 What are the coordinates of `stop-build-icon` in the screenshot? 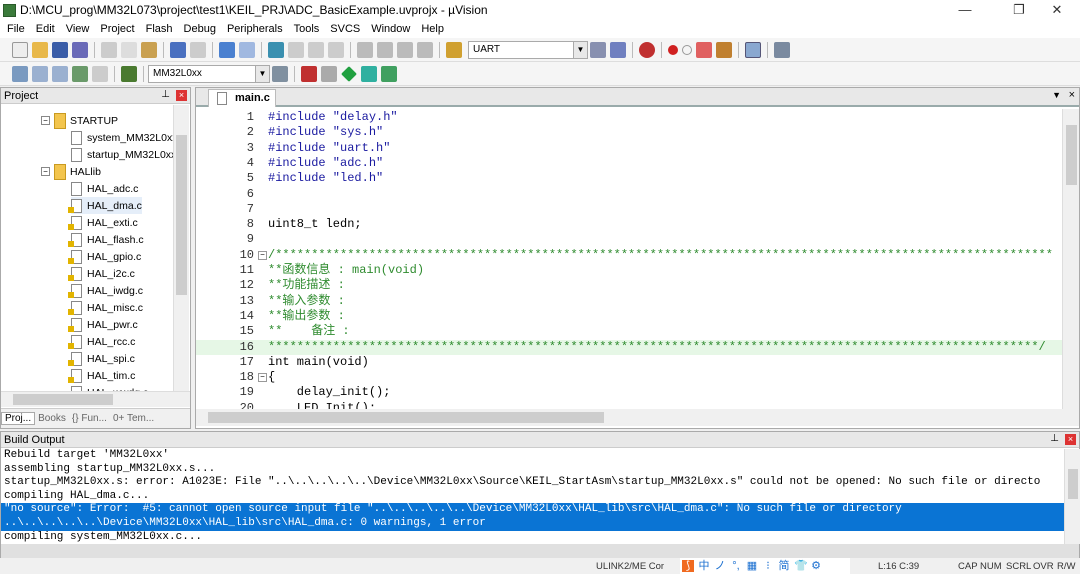 It's located at (100, 73).